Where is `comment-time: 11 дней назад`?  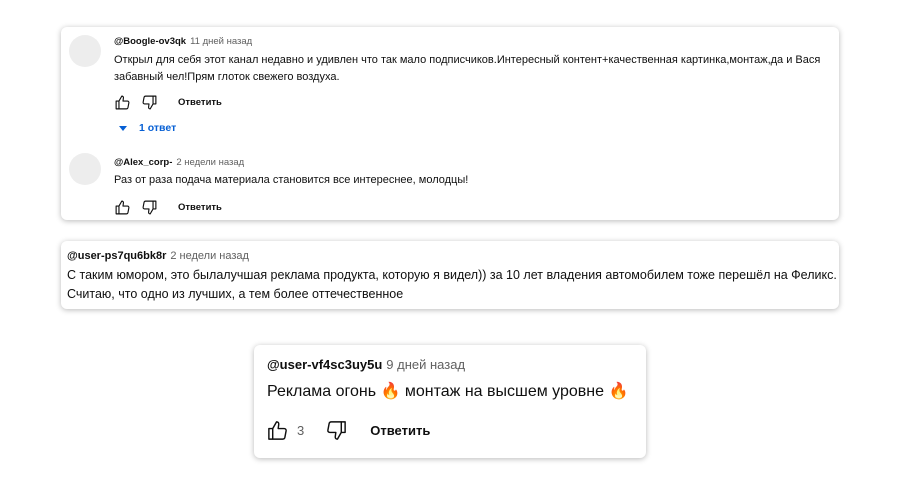
comment-time: 11 дней назад is located at coordinates (221, 41).